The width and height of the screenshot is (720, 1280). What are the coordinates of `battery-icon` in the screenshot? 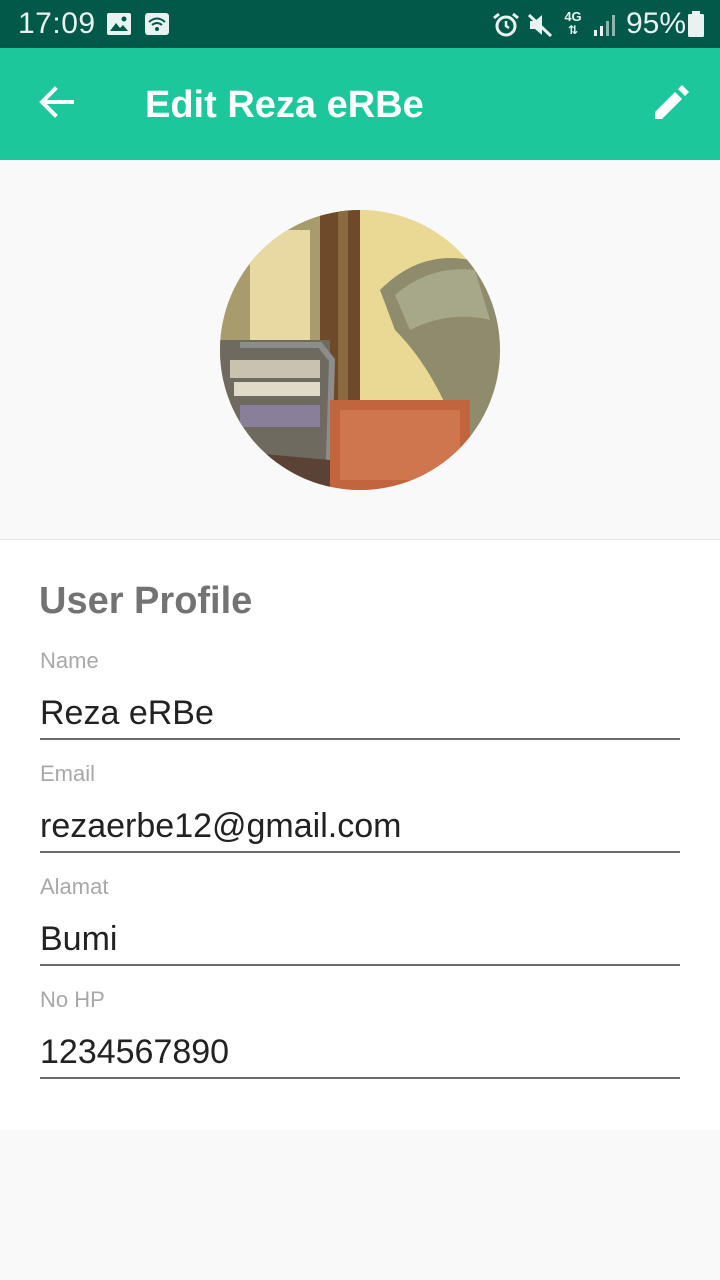 It's located at (696, 26).